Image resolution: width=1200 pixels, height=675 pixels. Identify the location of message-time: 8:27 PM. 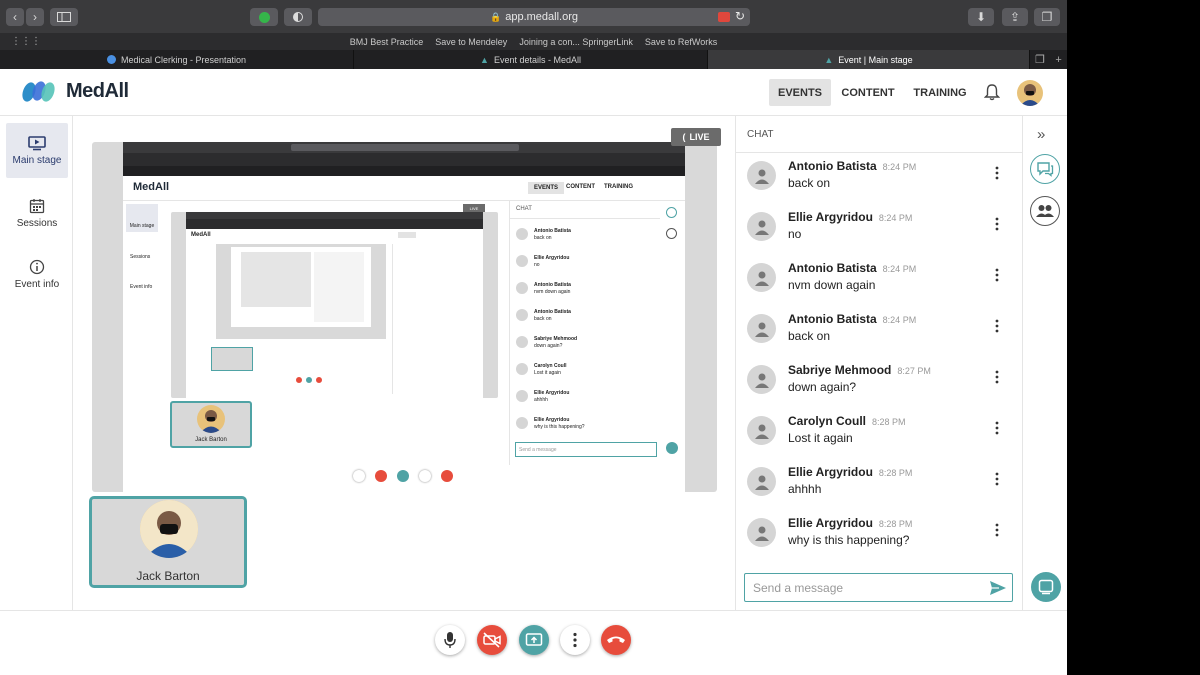
(914, 371).